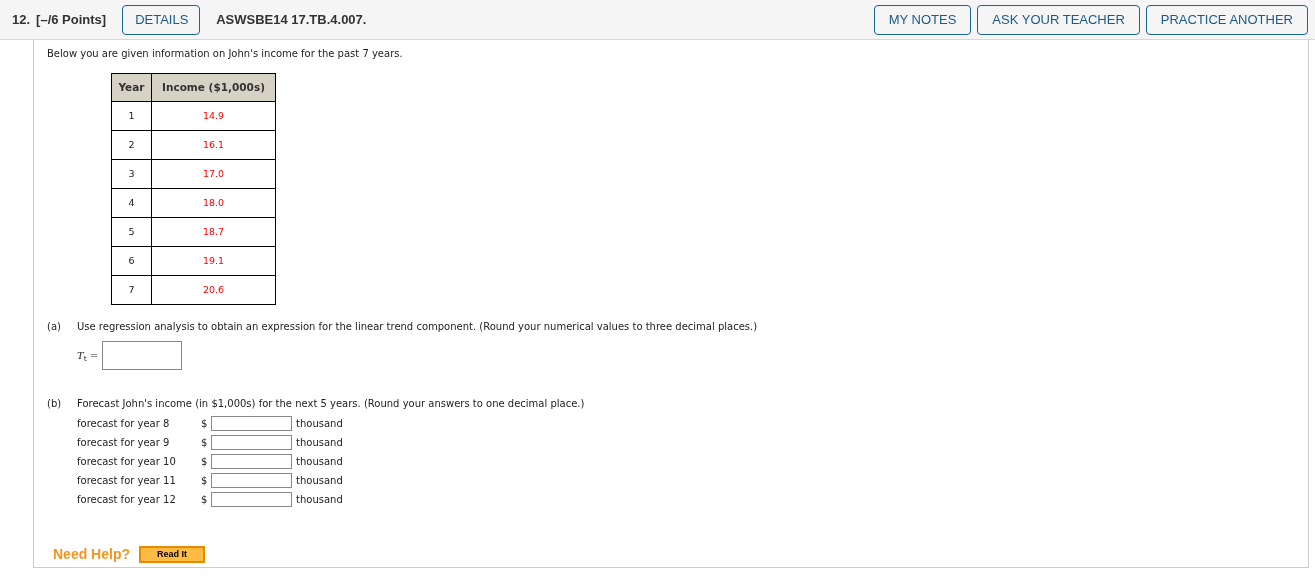 The image size is (1315, 584). Describe the element at coordinates (131, 174) in the screenshot. I see `table-cell: 3` at that location.